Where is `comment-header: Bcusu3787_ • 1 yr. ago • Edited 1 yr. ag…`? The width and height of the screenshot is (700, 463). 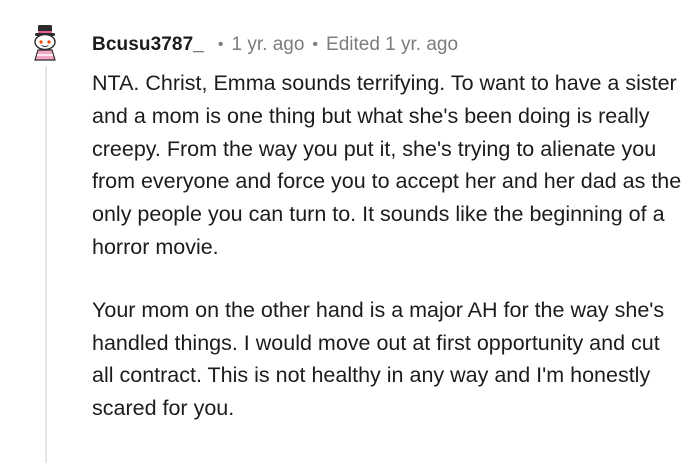 comment-header: Bcusu3787_ • 1 yr. ago • Edited 1 yr. ag… is located at coordinates (275, 45).